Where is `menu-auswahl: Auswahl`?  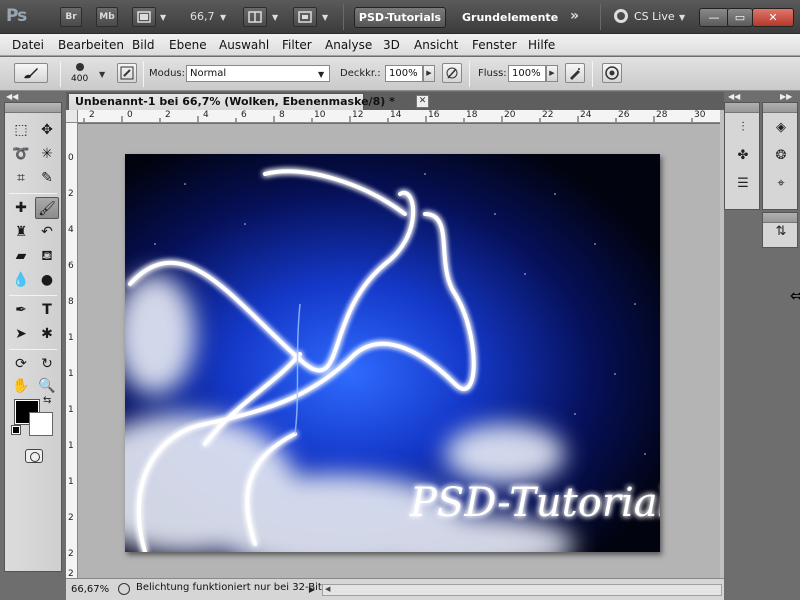 menu-auswahl: Auswahl is located at coordinates (244, 45).